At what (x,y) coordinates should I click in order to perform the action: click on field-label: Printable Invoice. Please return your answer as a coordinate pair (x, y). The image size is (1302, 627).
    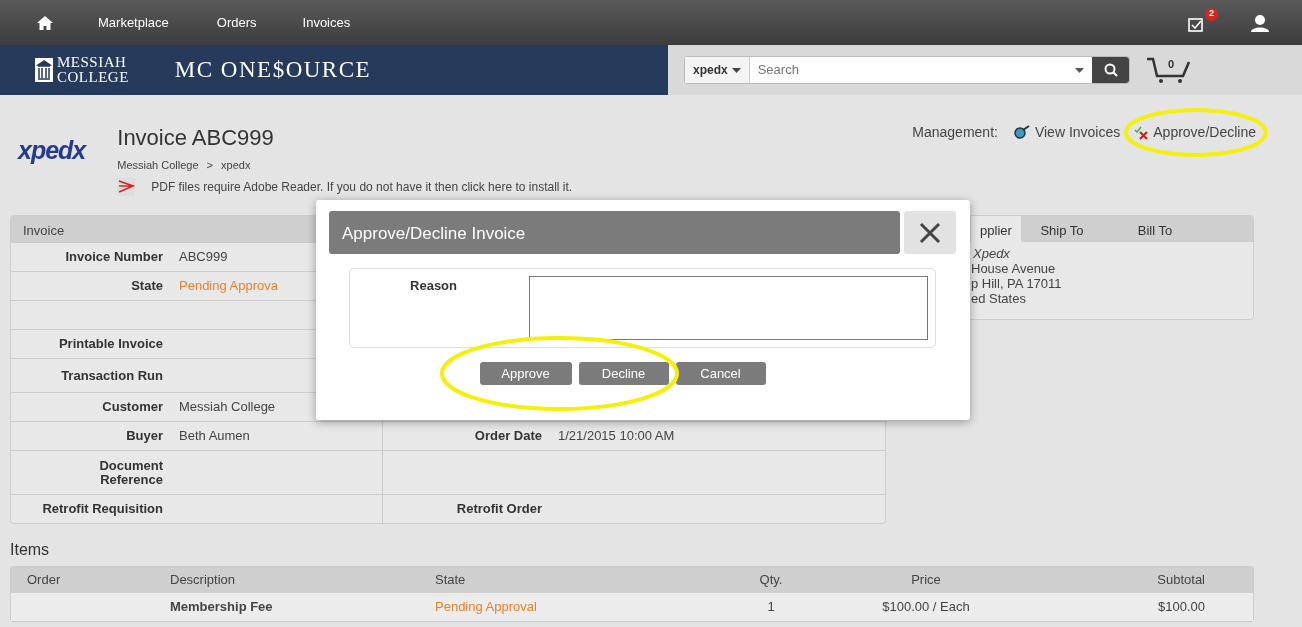
    Looking at the image, I should click on (110, 344).